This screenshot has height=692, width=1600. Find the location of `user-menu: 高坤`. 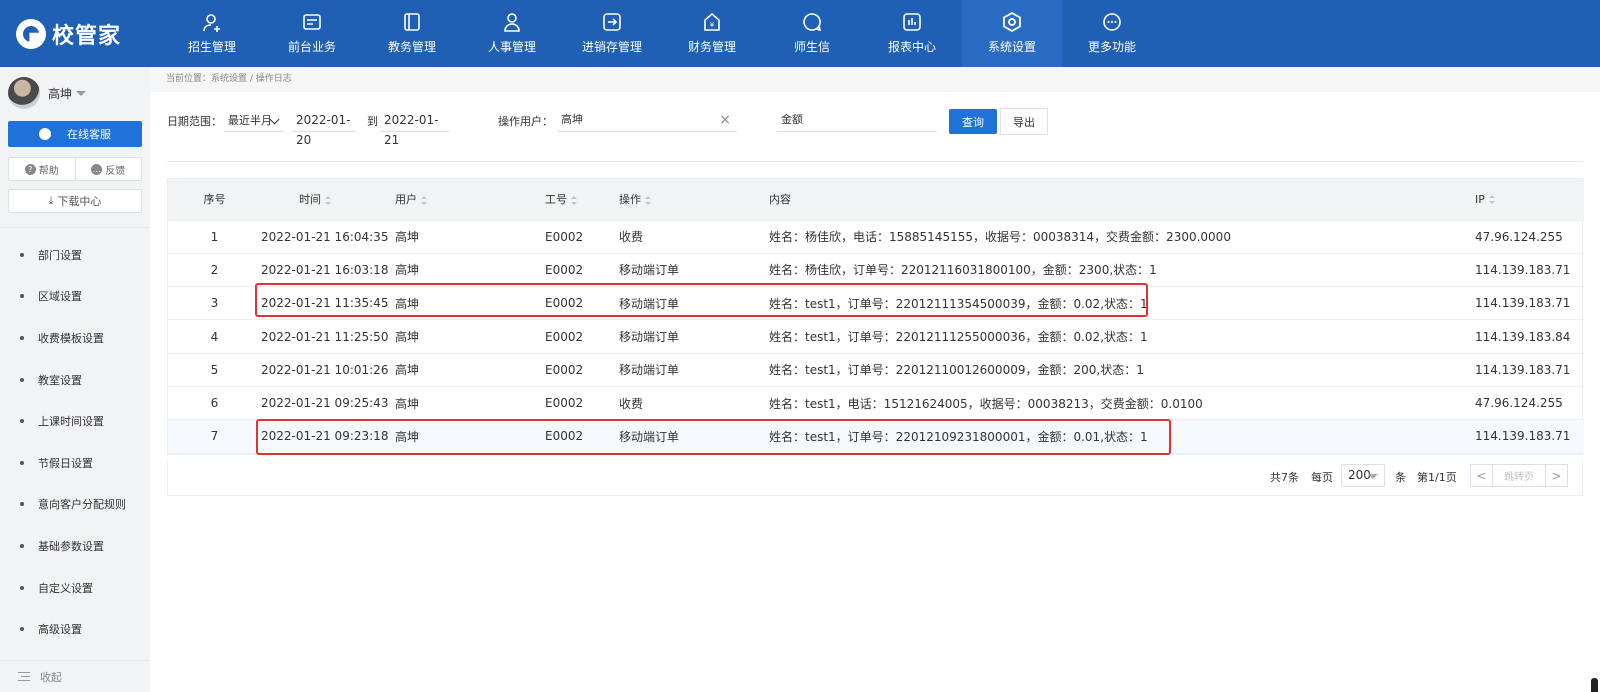

user-menu: 高坤 is located at coordinates (75, 91).